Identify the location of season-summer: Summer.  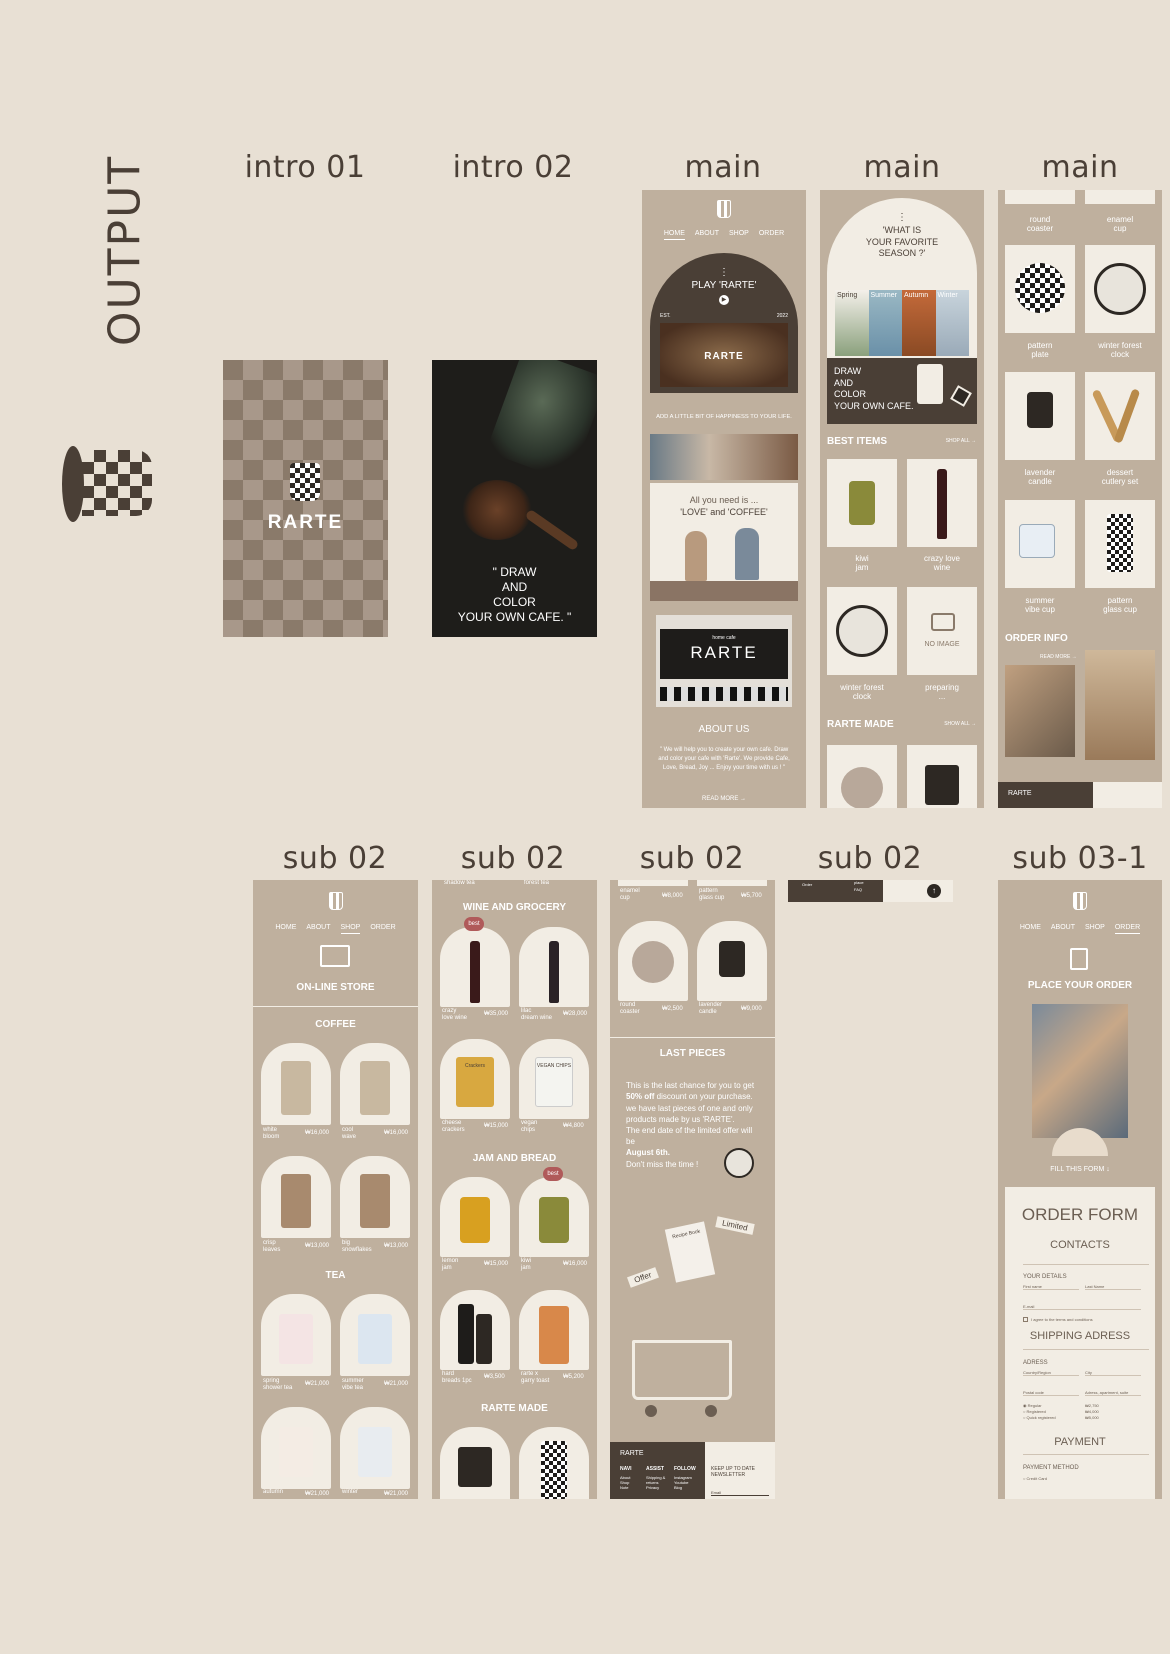
(885, 323).